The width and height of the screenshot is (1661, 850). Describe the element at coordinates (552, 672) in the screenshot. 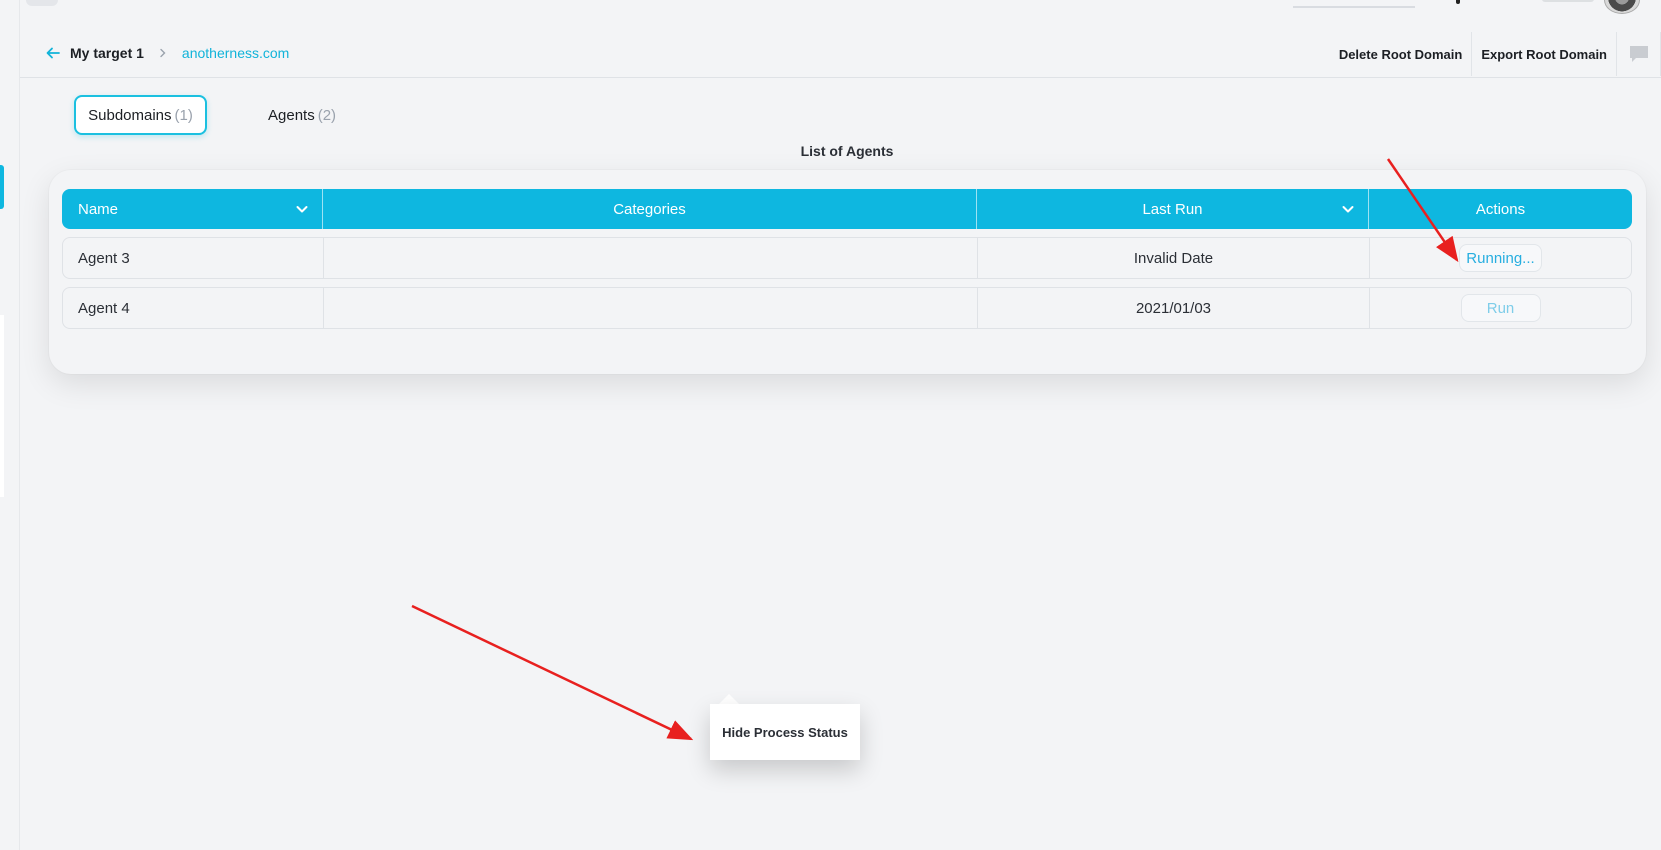

I see `annotation-arrow` at that location.